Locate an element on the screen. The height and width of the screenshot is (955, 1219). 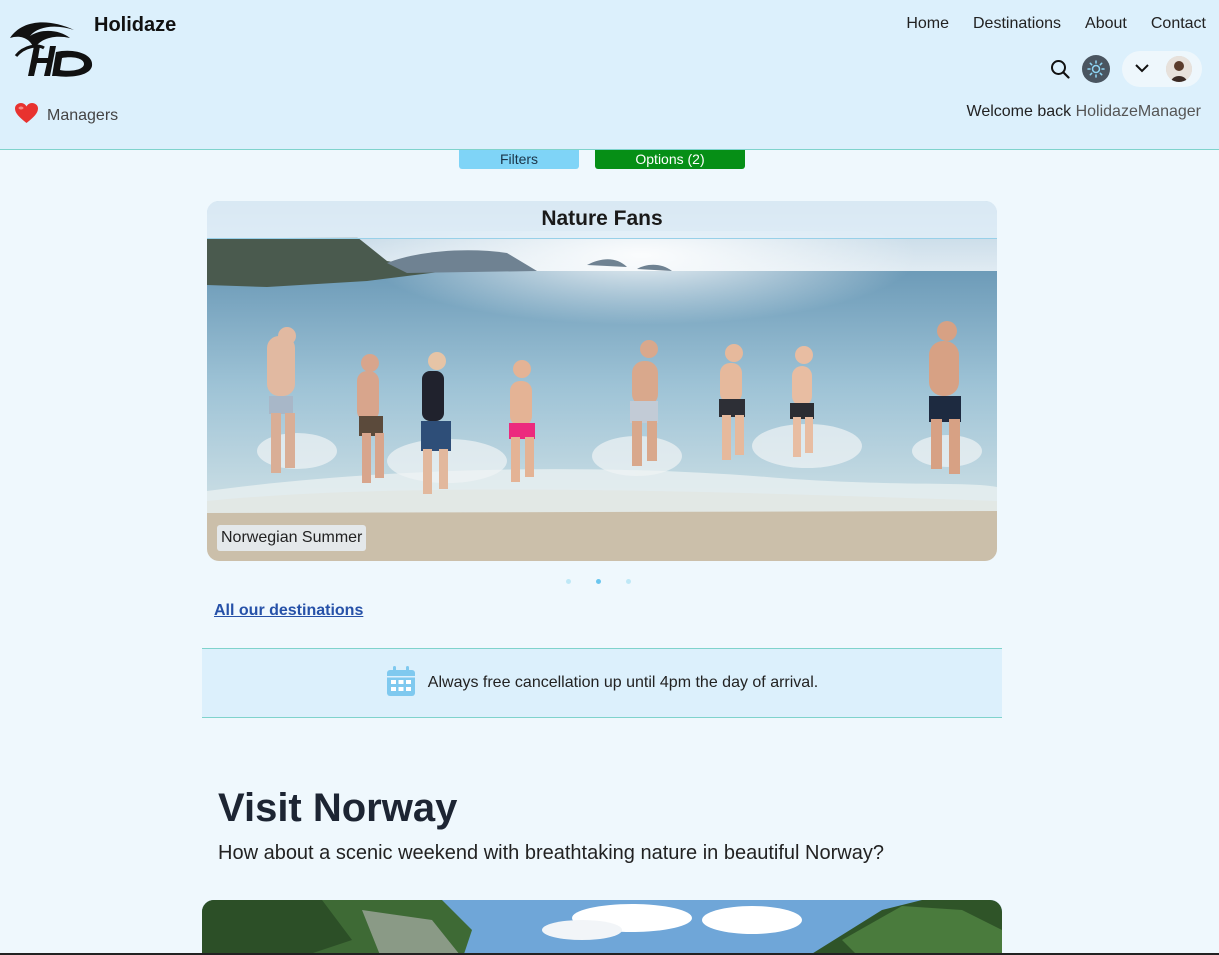
theme-toggle-sun-icon is located at coordinates (1096, 69).